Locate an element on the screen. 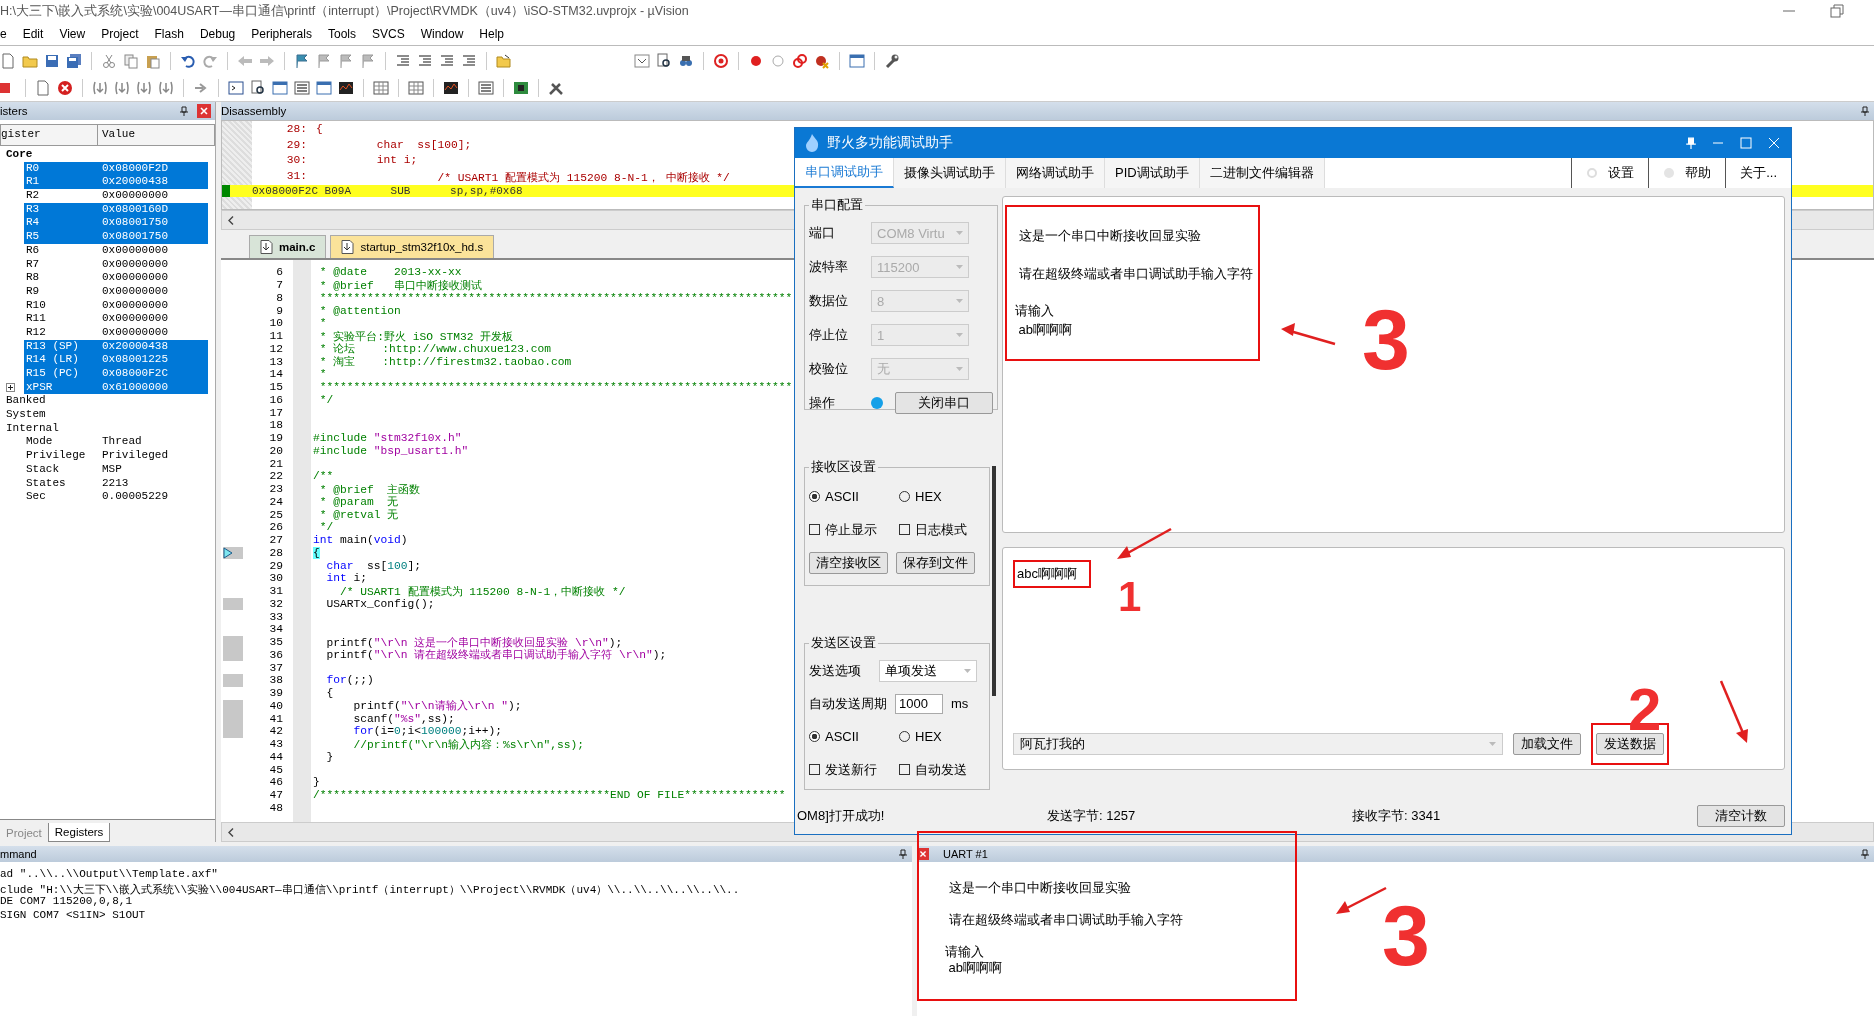 The image size is (1874, 1016). register-row: R5 0x08001750 is located at coordinates (116, 237).